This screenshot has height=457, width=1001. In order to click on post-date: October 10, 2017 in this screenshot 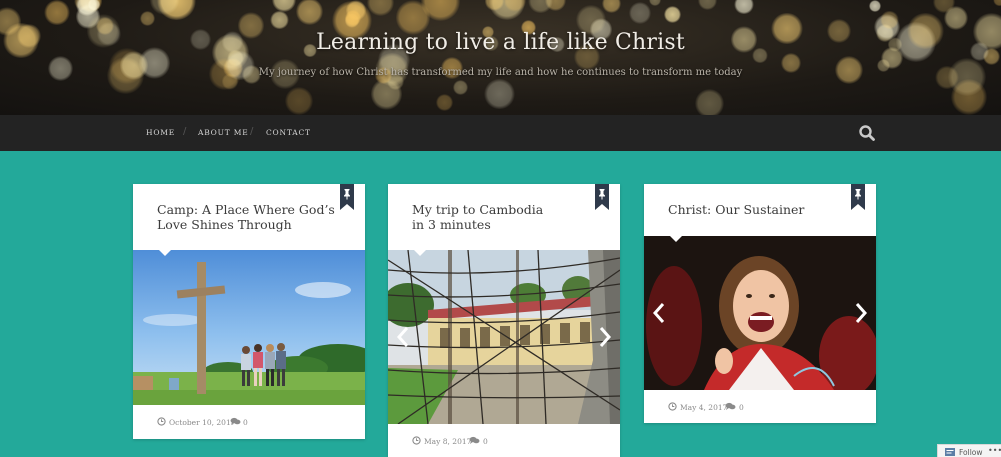, I will do `click(202, 422)`.